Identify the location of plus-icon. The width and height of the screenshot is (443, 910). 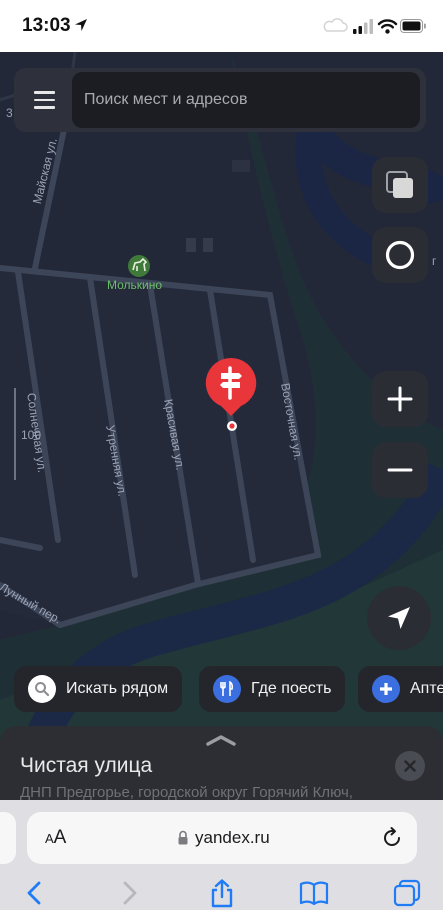
(400, 399).